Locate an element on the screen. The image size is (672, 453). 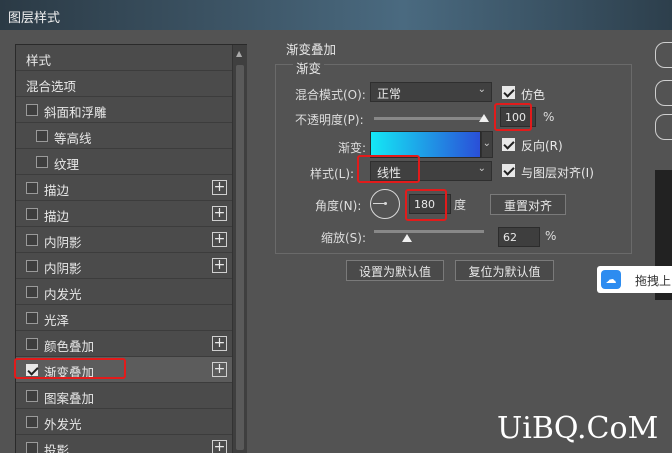
dither-checkbox is located at coordinates (508, 92).